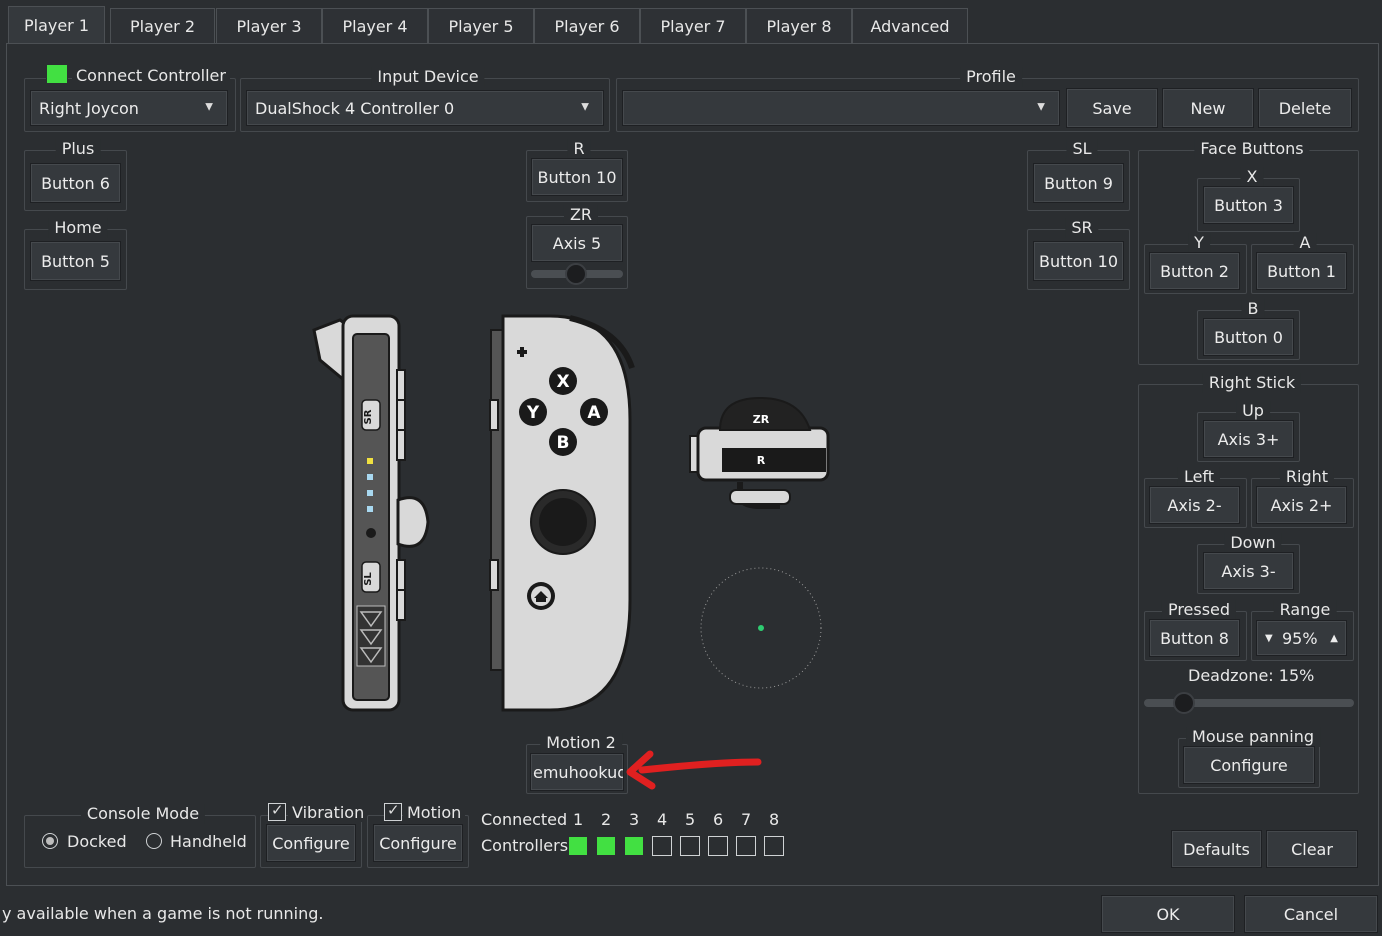 The width and height of the screenshot is (1382, 936). I want to click on r-text: R, so click(761, 460).